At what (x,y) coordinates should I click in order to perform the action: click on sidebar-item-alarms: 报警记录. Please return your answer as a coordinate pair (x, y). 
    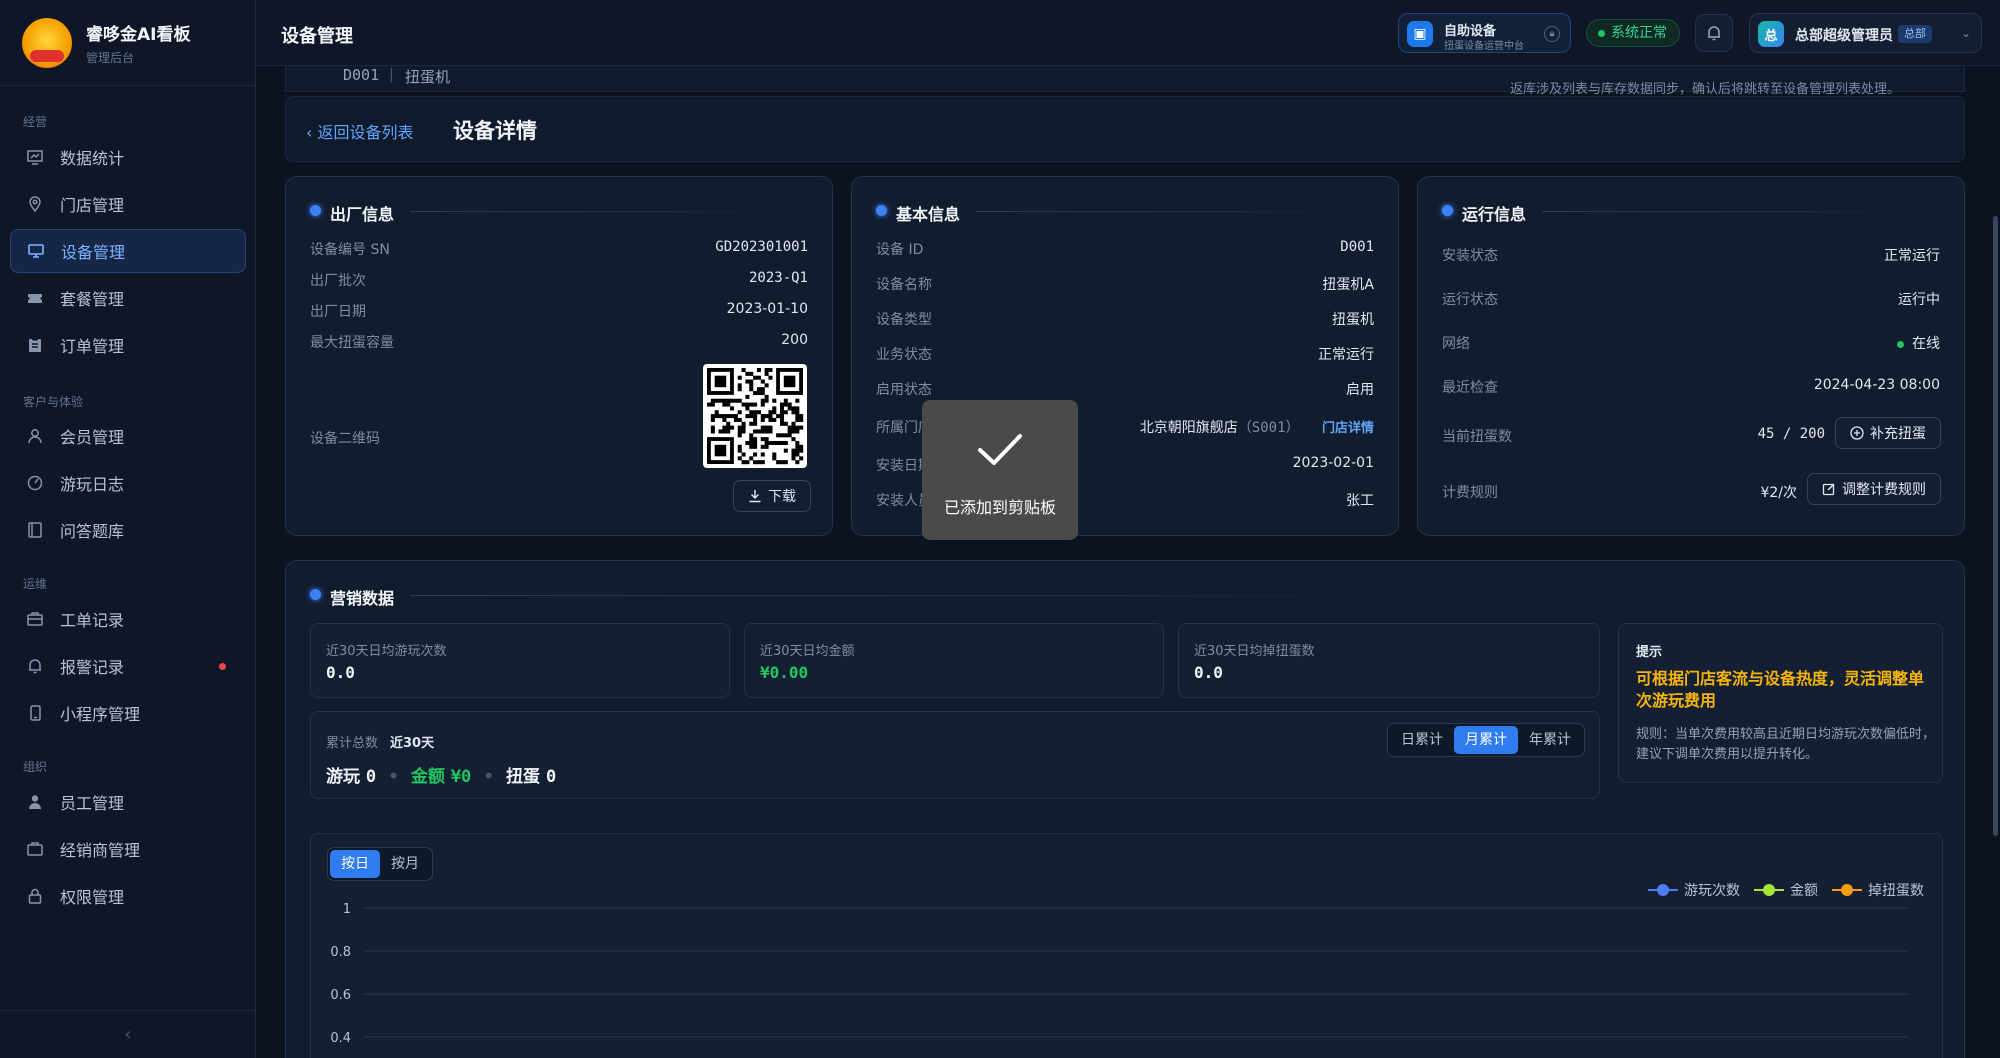
    Looking at the image, I should click on (128, 666).